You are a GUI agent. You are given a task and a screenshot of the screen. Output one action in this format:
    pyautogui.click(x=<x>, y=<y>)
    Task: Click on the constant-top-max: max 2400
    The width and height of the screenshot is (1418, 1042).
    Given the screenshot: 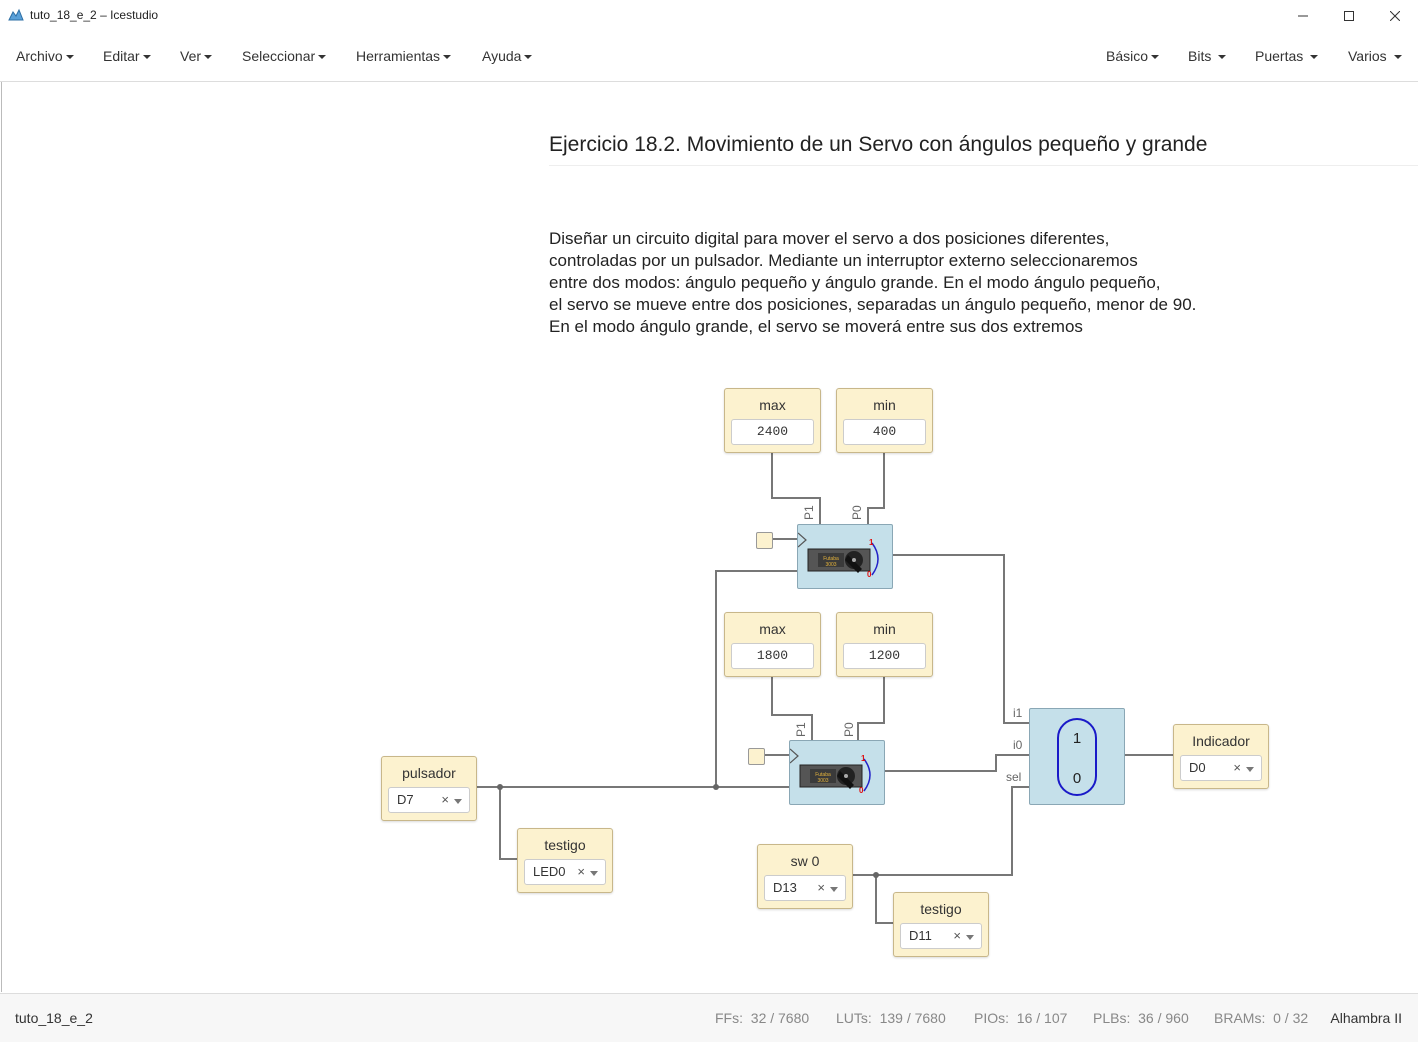 What is the action you would take?
    pyautogui.click(x=772, y=420)
    